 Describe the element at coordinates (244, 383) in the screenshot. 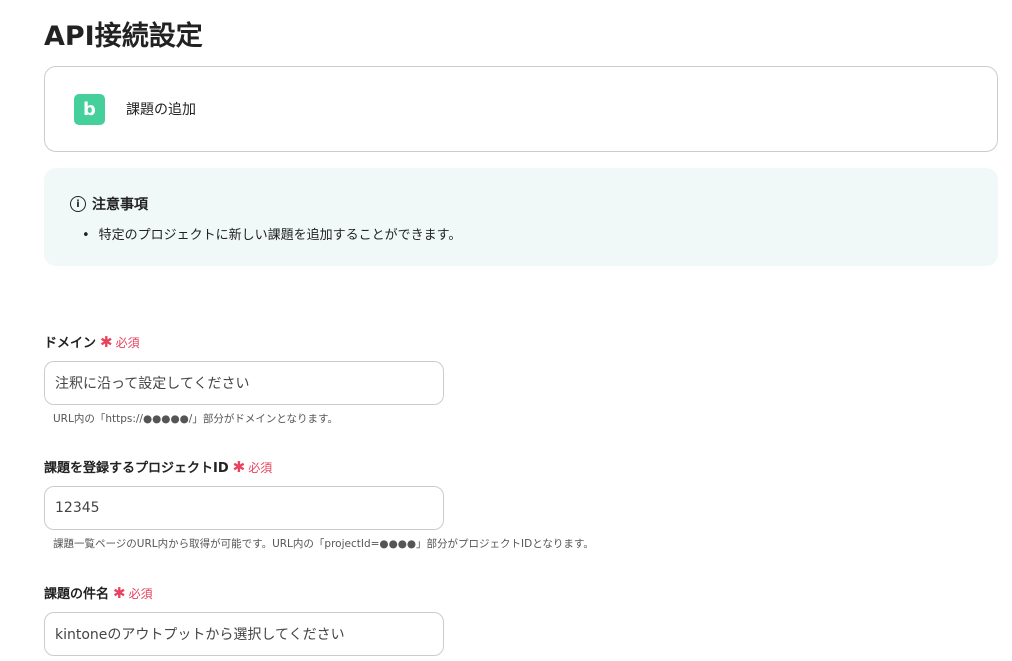

I see `domain-input` at that location.